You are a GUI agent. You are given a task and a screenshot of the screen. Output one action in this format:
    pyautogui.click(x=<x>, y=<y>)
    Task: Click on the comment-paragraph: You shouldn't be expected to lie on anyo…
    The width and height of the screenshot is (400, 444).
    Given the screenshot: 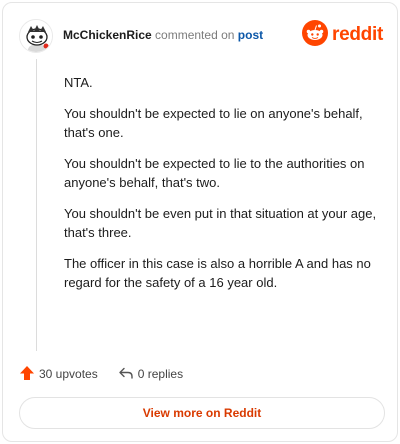 What is the action you would take?
    pyautogui.click(x=213, y=123)
    